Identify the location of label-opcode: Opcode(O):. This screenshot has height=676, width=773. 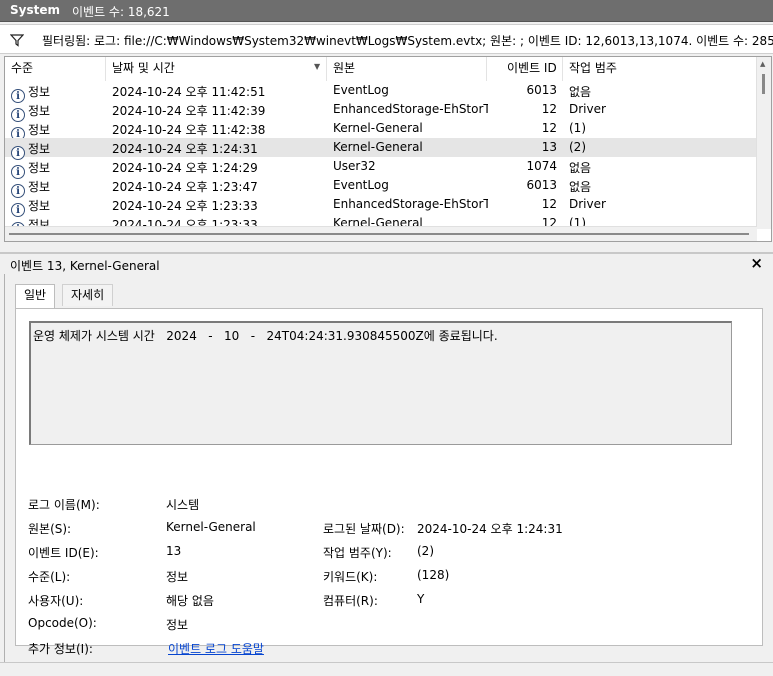
(62, 623).